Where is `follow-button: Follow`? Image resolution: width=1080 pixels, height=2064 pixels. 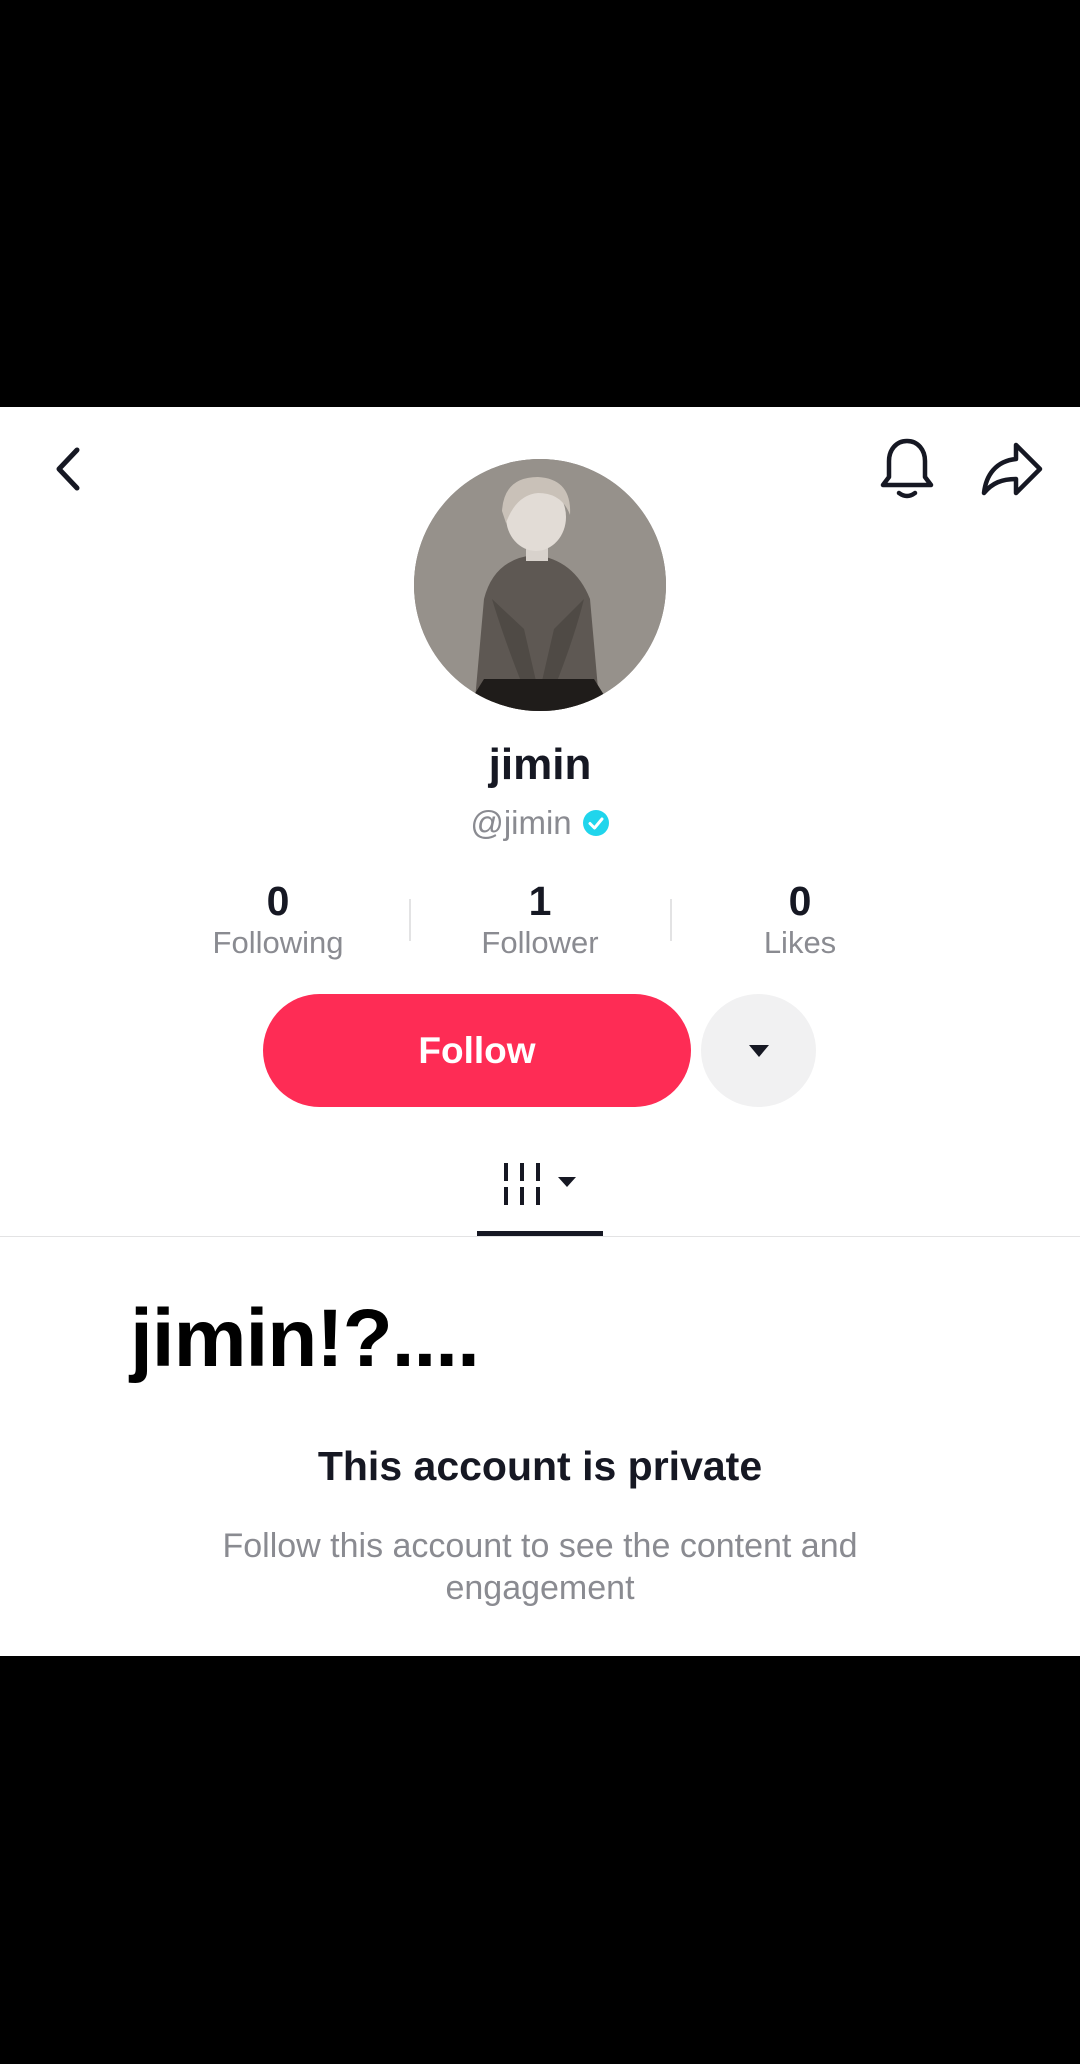 follow-button: Follow is located at coordinates (477, 1050).